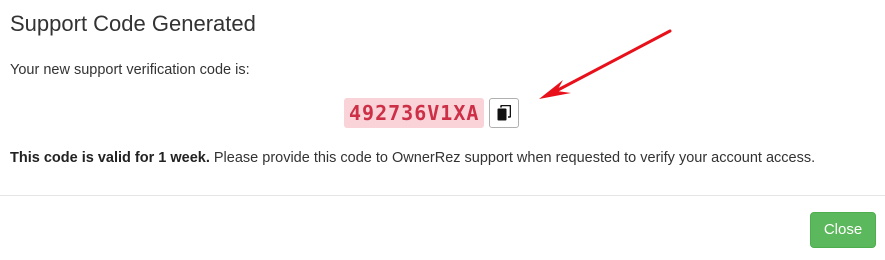 The height and width of the screenshot is (260, 885). Describe the element at coordinates (605, 64) in the screenshot. I see `annotation-arrow` at that location.